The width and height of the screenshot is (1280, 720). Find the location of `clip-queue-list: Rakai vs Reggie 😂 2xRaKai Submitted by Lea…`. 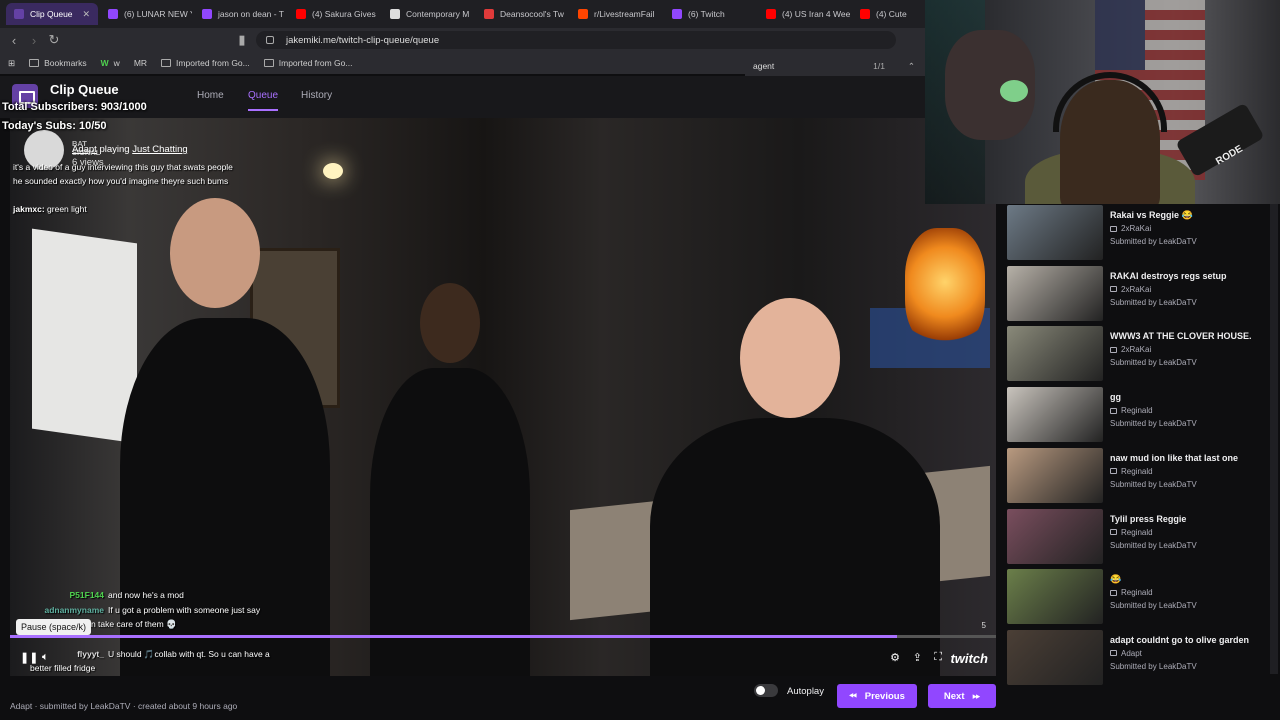

clip-queue-list: Rakai vs Reggie 😂 2xRaKai Submitted by Lea… is located at coordinates (1135, 449).